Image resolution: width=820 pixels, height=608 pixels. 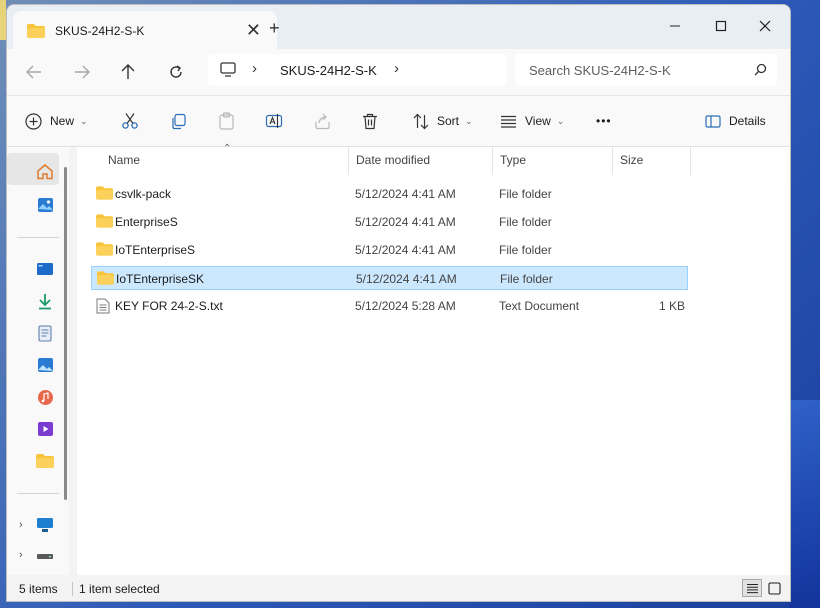 I want to click on file-type: Text Document, so click(x=539, y=306).